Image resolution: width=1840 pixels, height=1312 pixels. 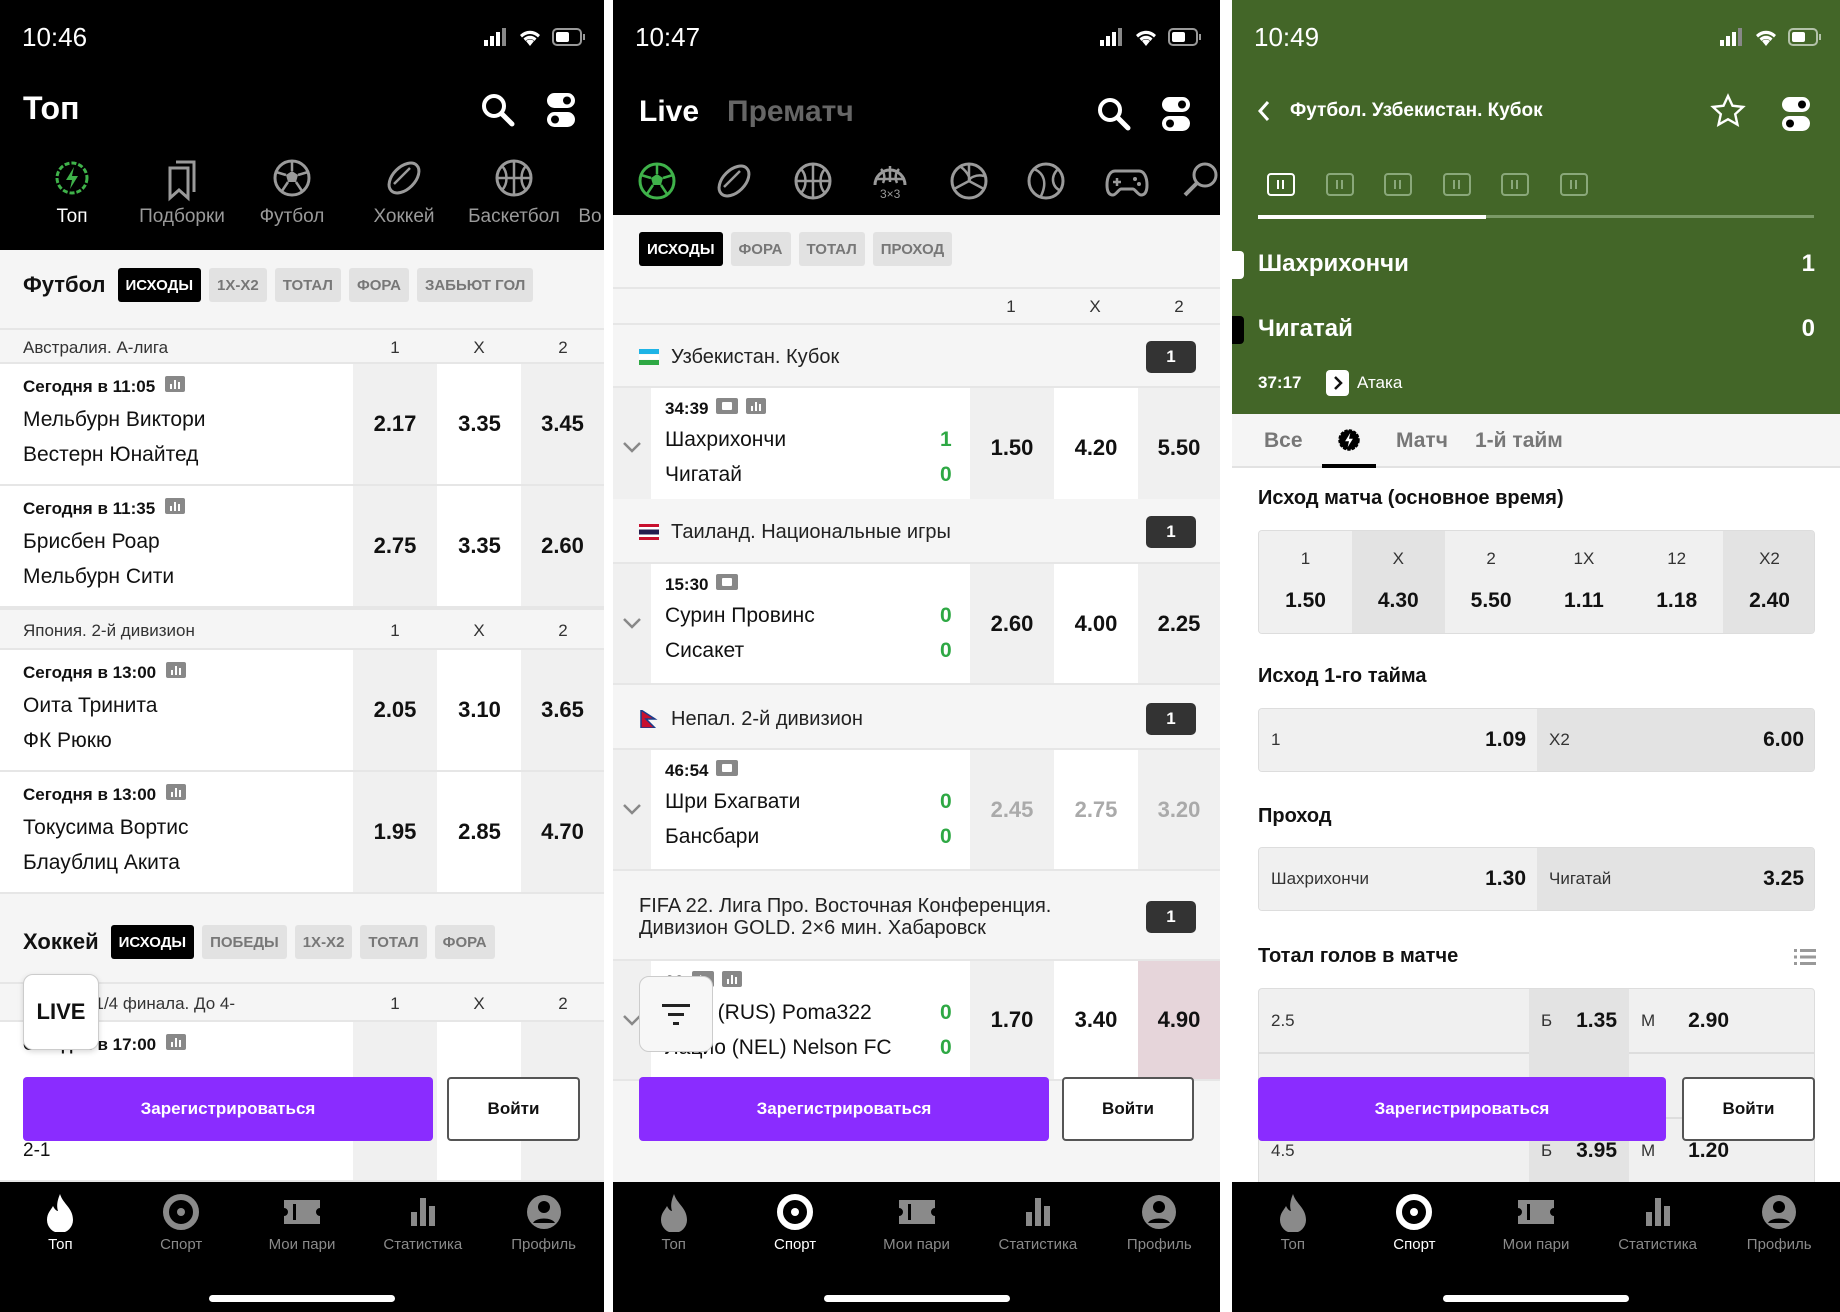 What do you see at coordinates (1398, 879) in the screenshot?
I see `odds-button: Шахрихончи 1.30` at bounding box center [1398, 879].